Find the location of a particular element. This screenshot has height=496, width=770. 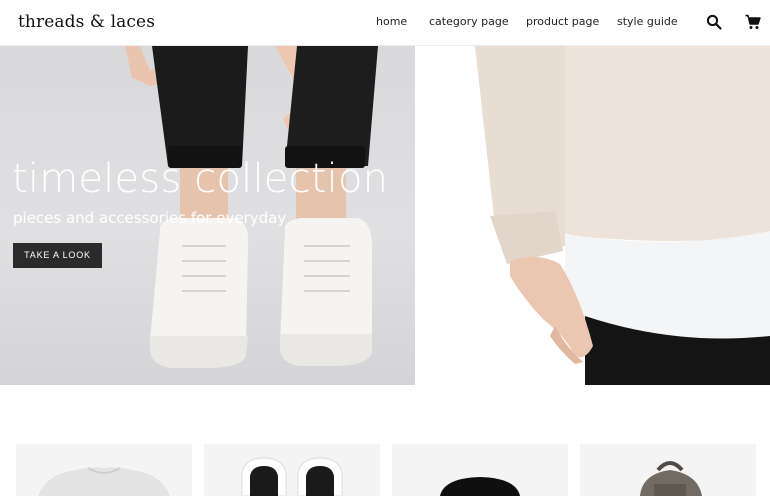

hero-subtitle: pieces and accessories for everyday is located at coordinates (150, 218).